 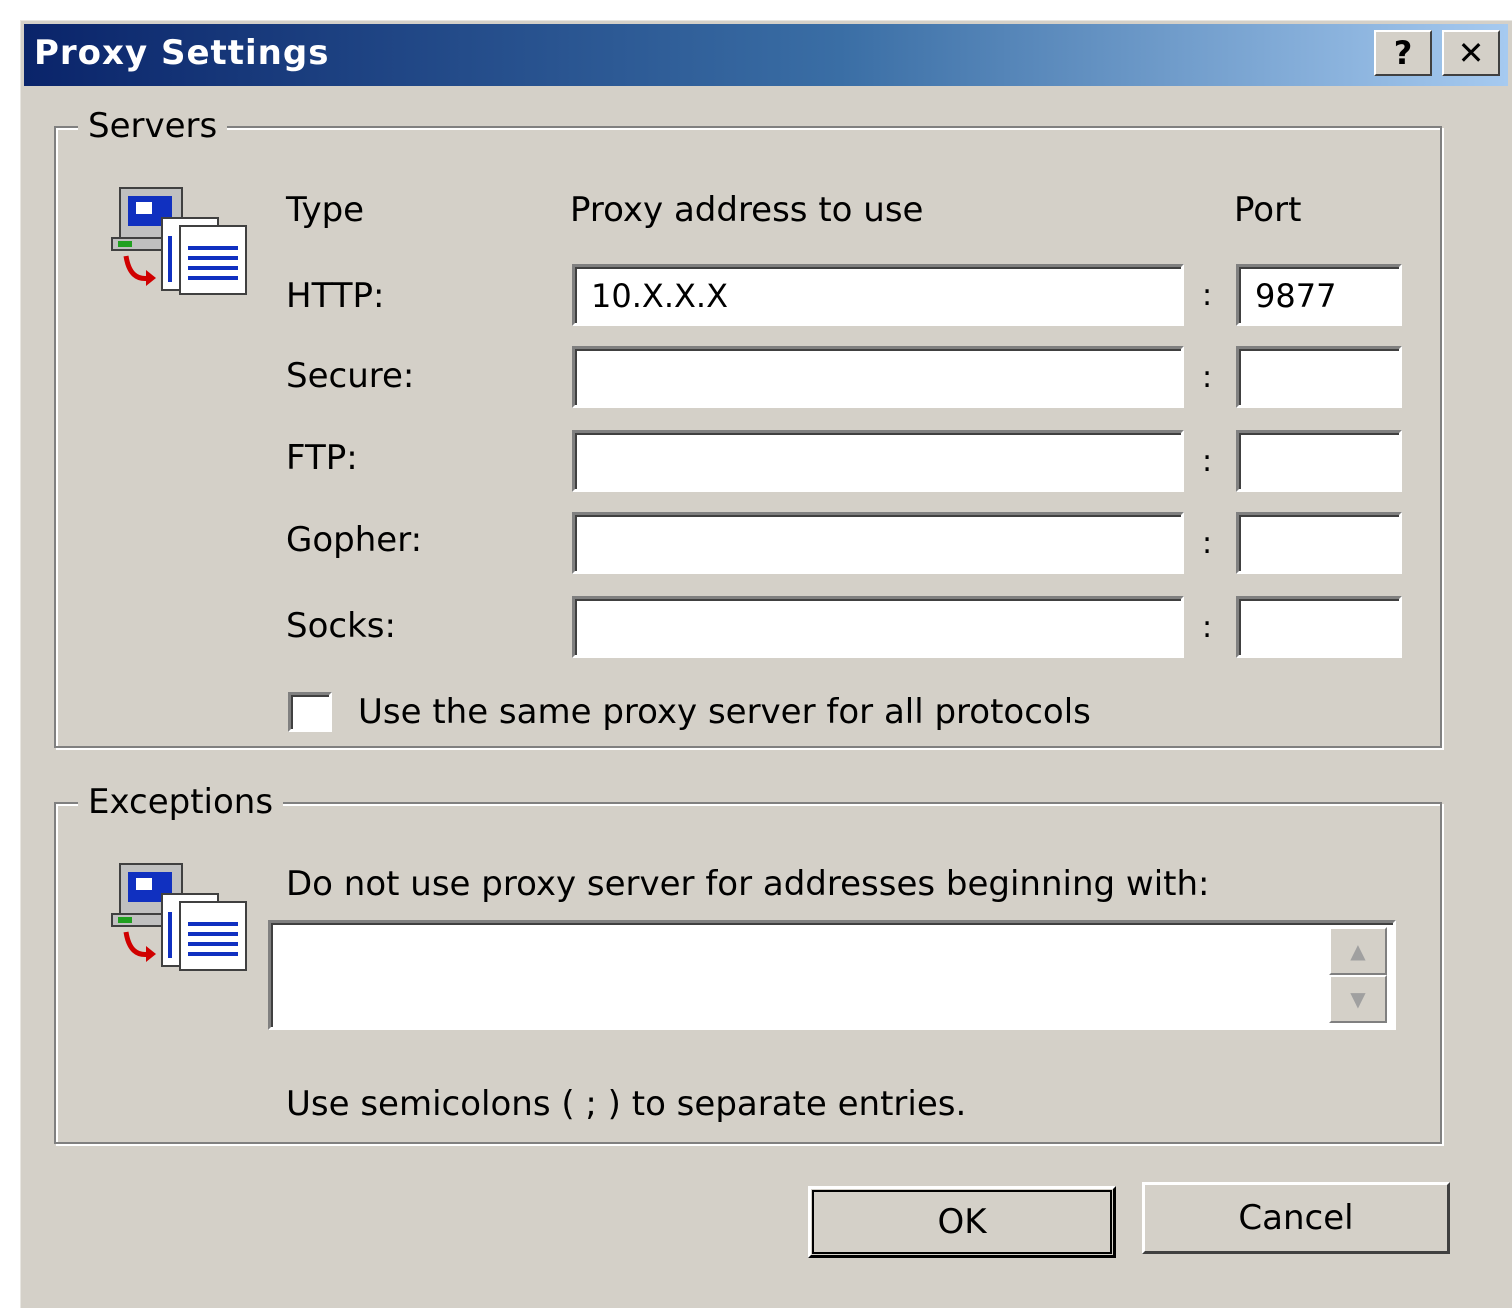 What do you see at coordinates (1471, 53) in the screenshot?
I see `close-button: ✕` at bounding box center [1471, 53].